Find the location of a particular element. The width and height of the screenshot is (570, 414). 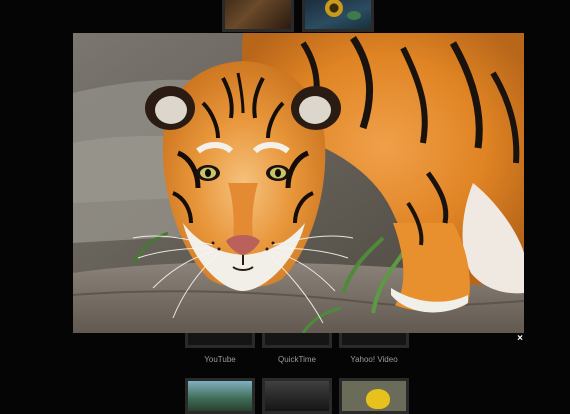

leaf-icon is located at coordinates (354, 15).